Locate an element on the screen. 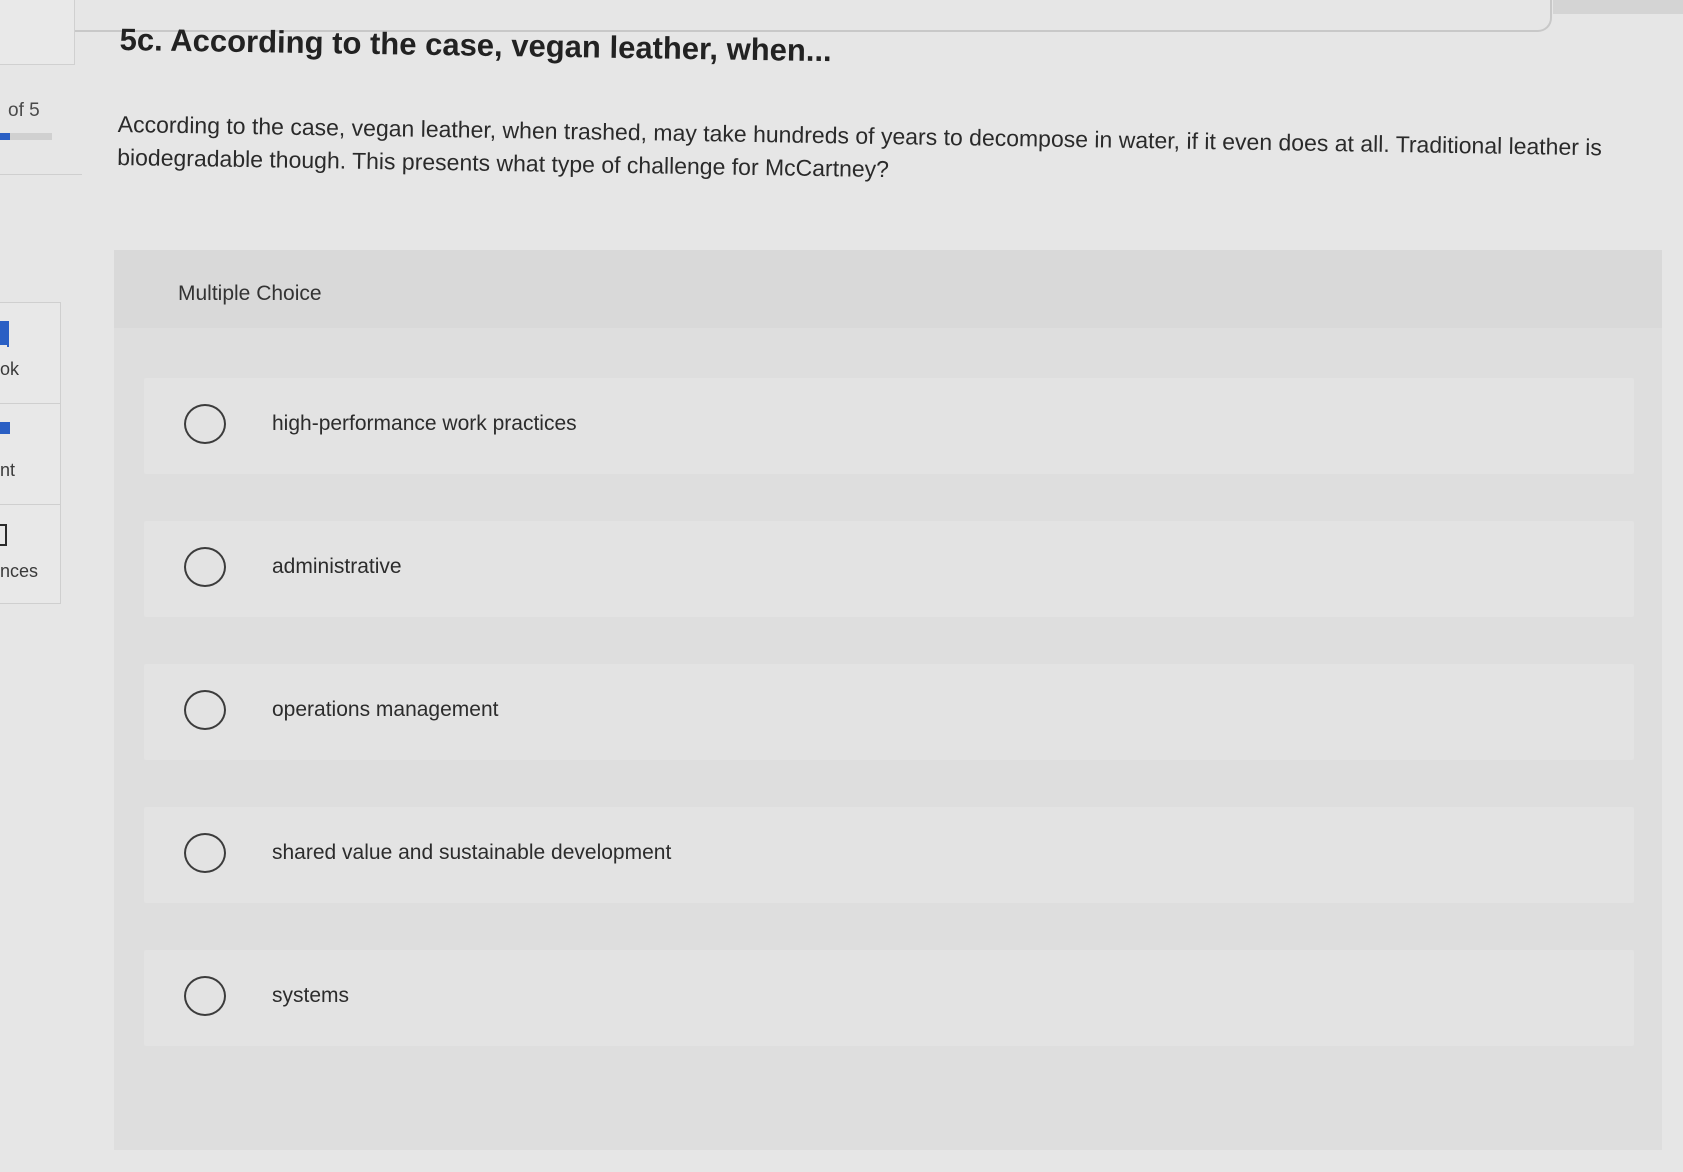 This screenshot has width=1683, height=1172. question-progress-fill is located at coordinates (5, 136).